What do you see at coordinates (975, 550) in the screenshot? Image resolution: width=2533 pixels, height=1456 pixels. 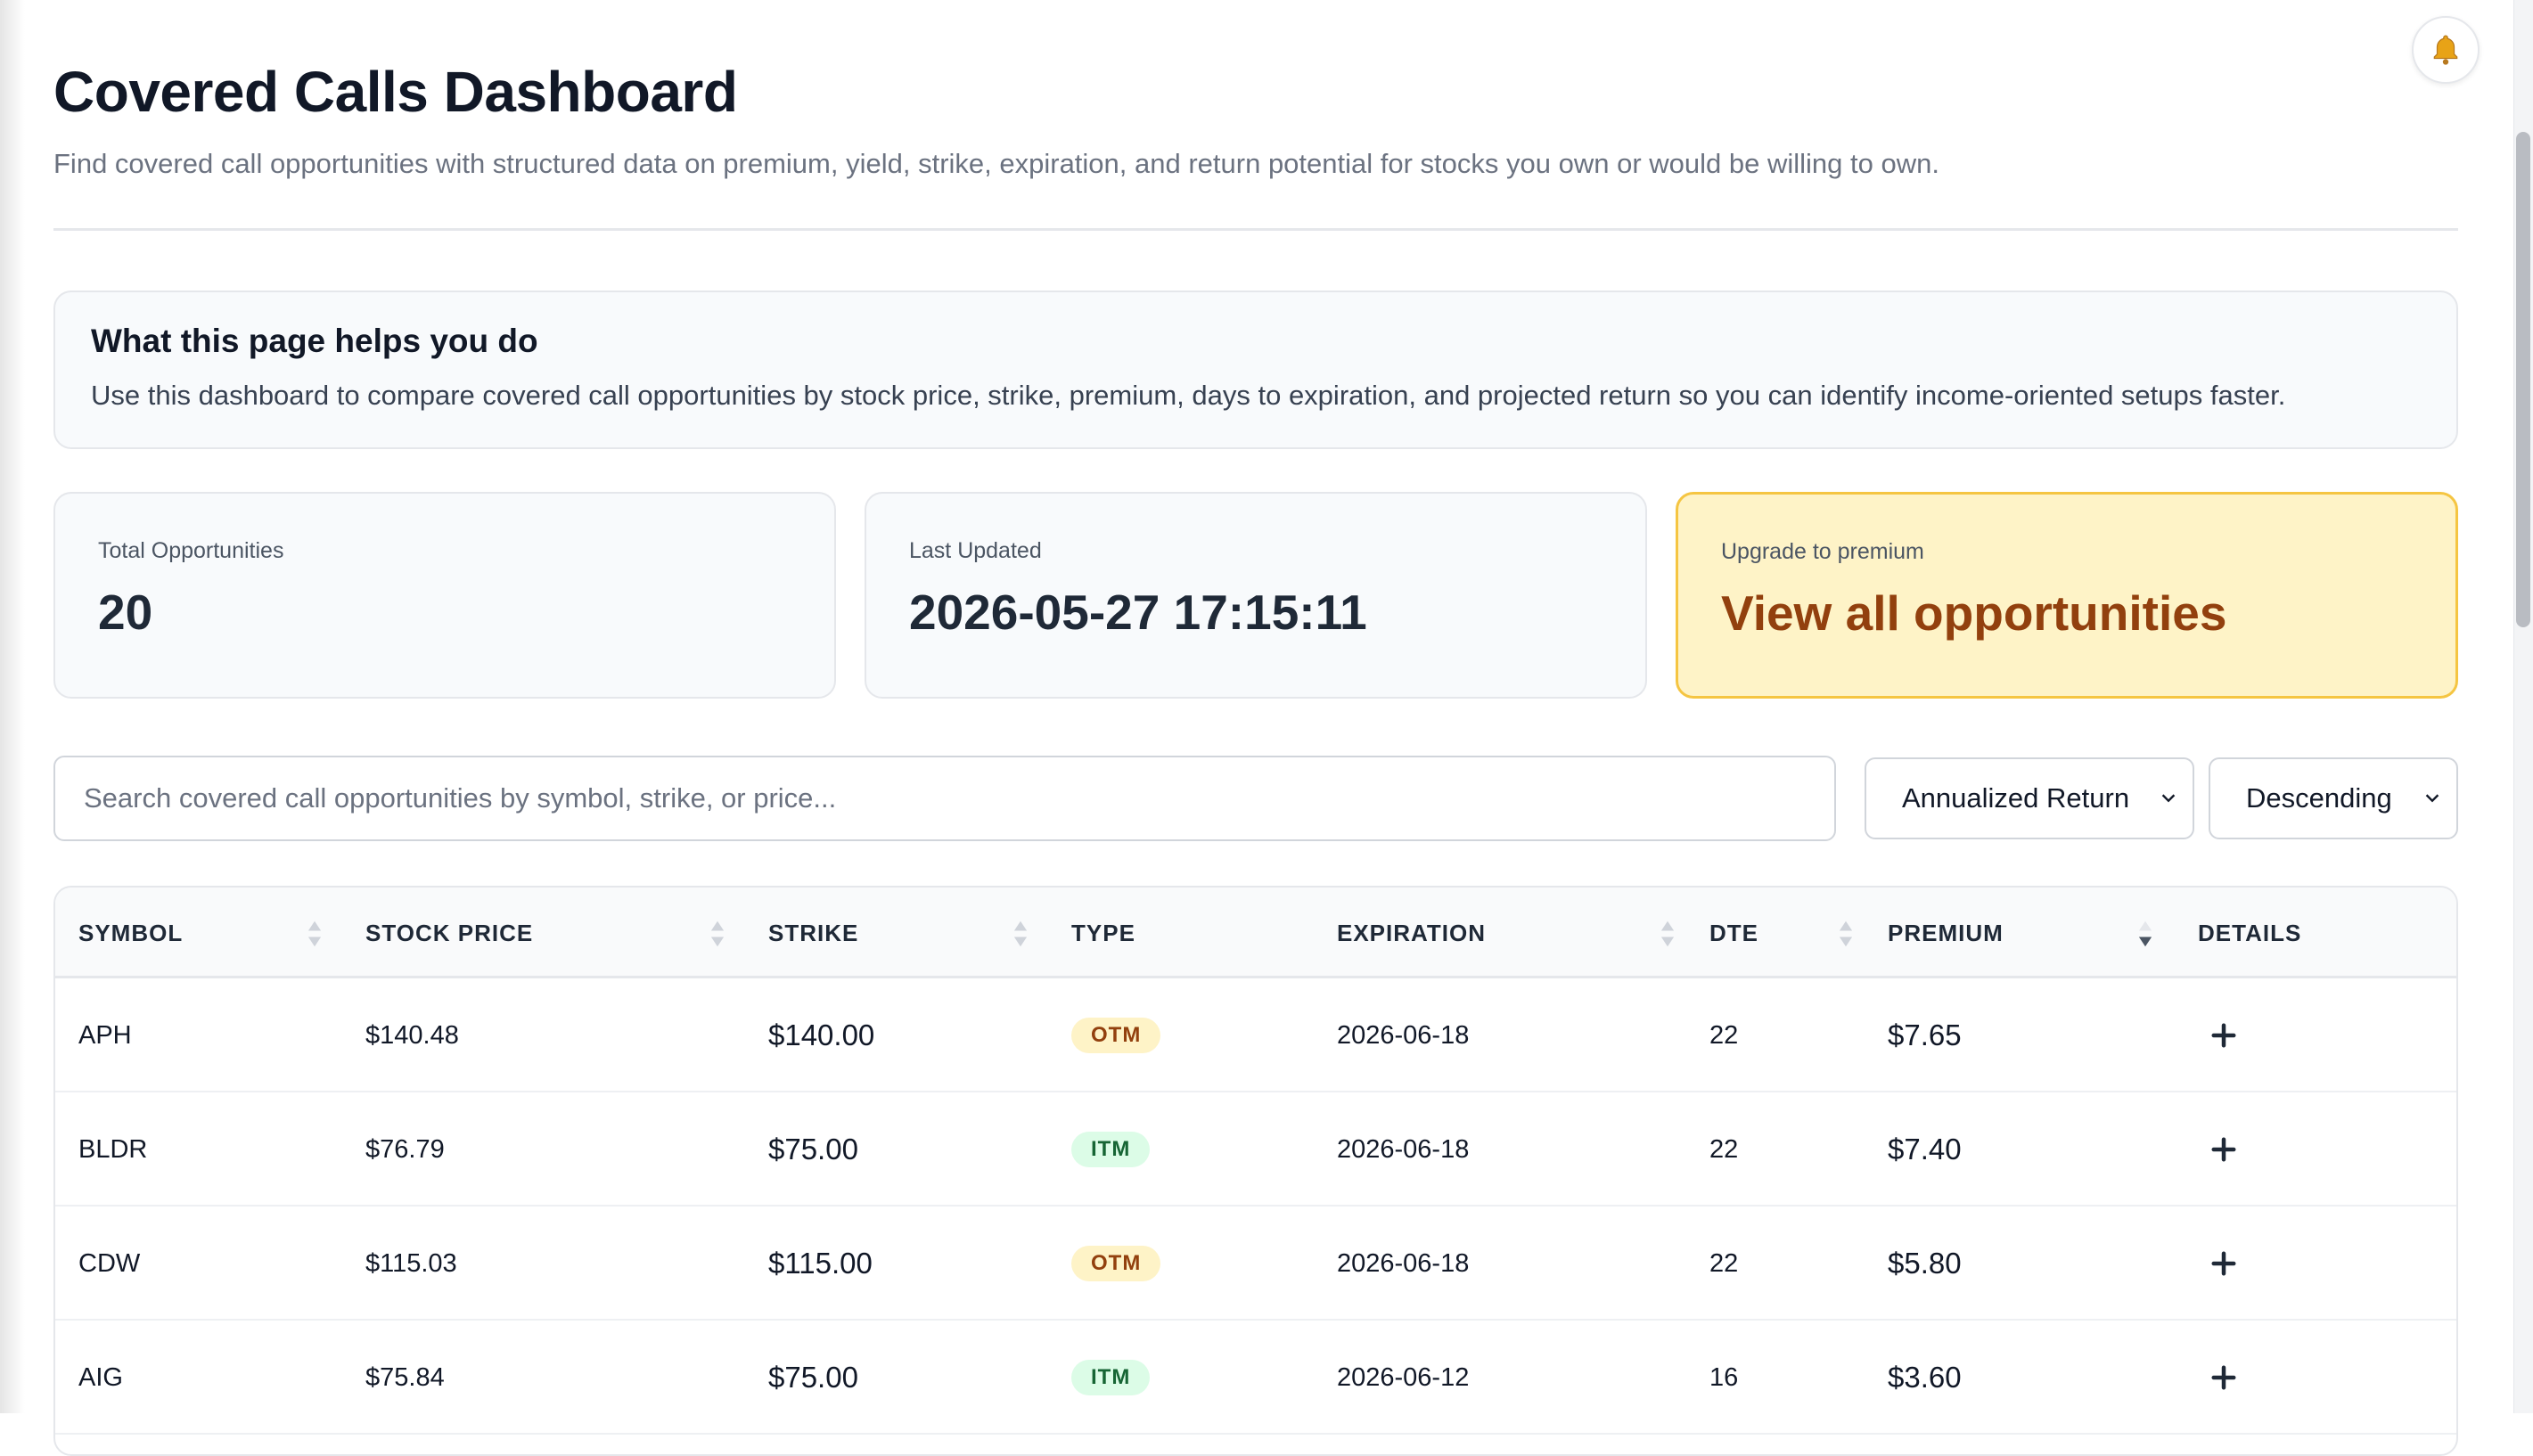 I see `last-updated-label: Last Updated` at bounding box center [975, 550].